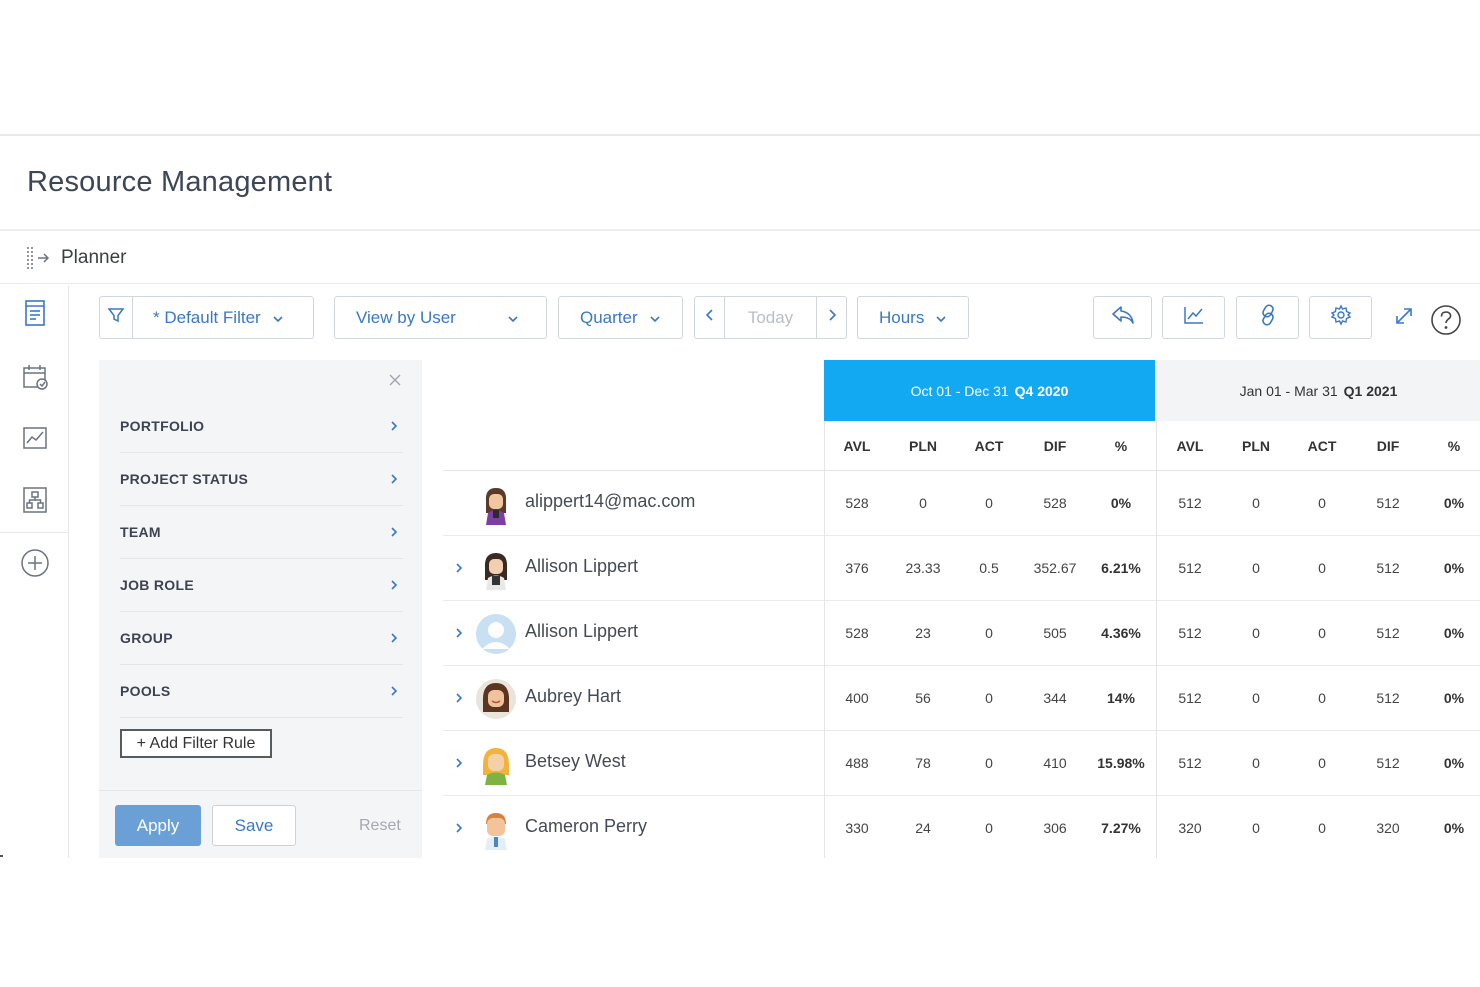 Image resolution: width=1480 pixels, height=987 pixels. Describe the element at coordinates (157, 585) in the screenshot. I see `filter-row-label: JOB ROLE` at that location.